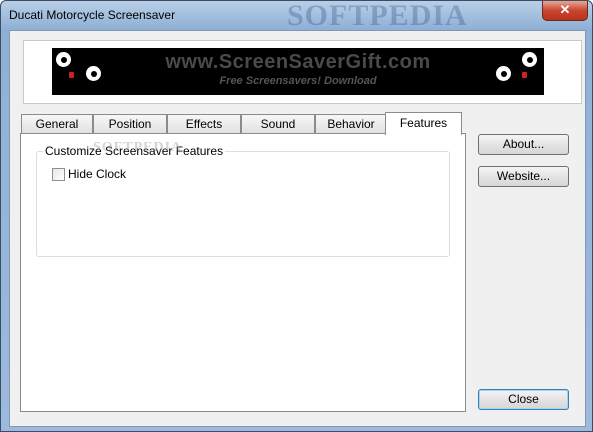 This screenshot has width=593, height=432. What do you see at coordinates (298, 62) in the screenshot?
I see `banner-headline: www.ScreenSaverGift.com` at bounding box center [298, 62].